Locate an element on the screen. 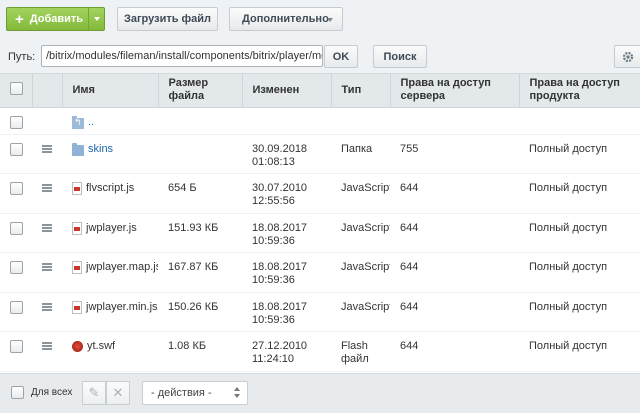 This screenshot has height=413, width=640. add-button: + Добавить is located at coordinates (55, 19).